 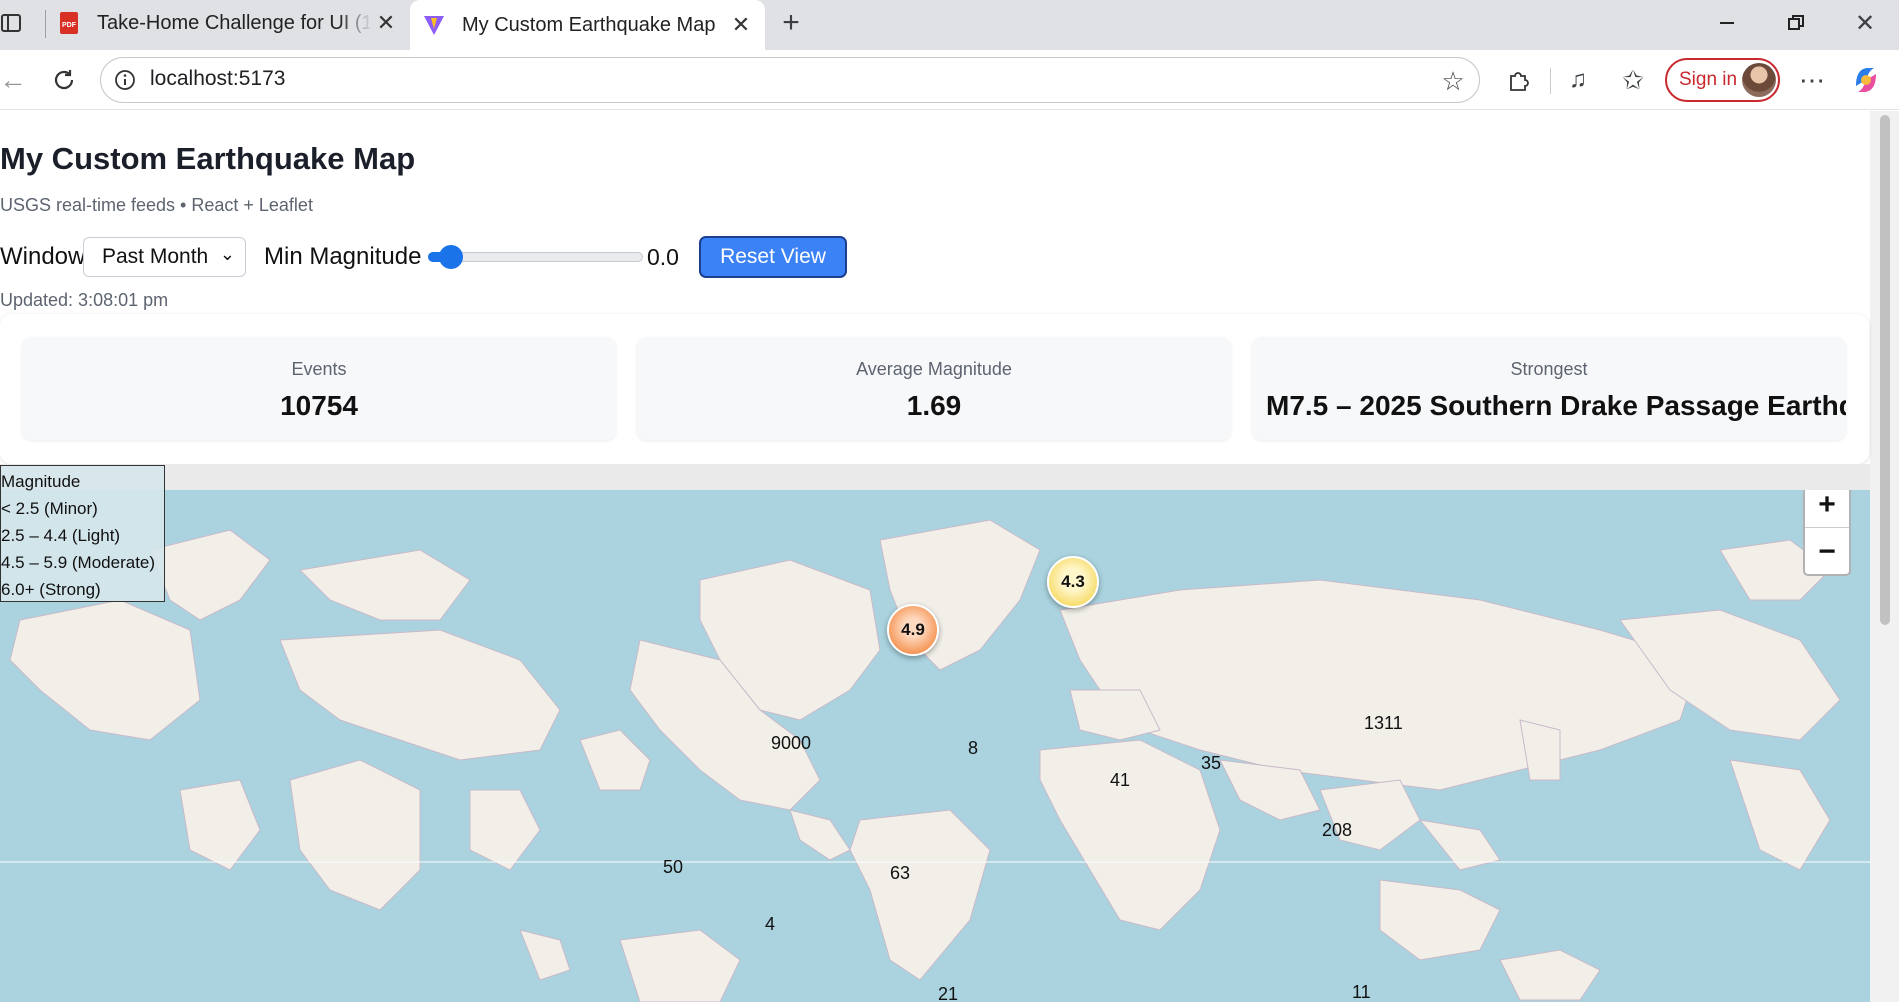 I want to click on stat-card-events: Events 10754, so click(x=319, y=388).